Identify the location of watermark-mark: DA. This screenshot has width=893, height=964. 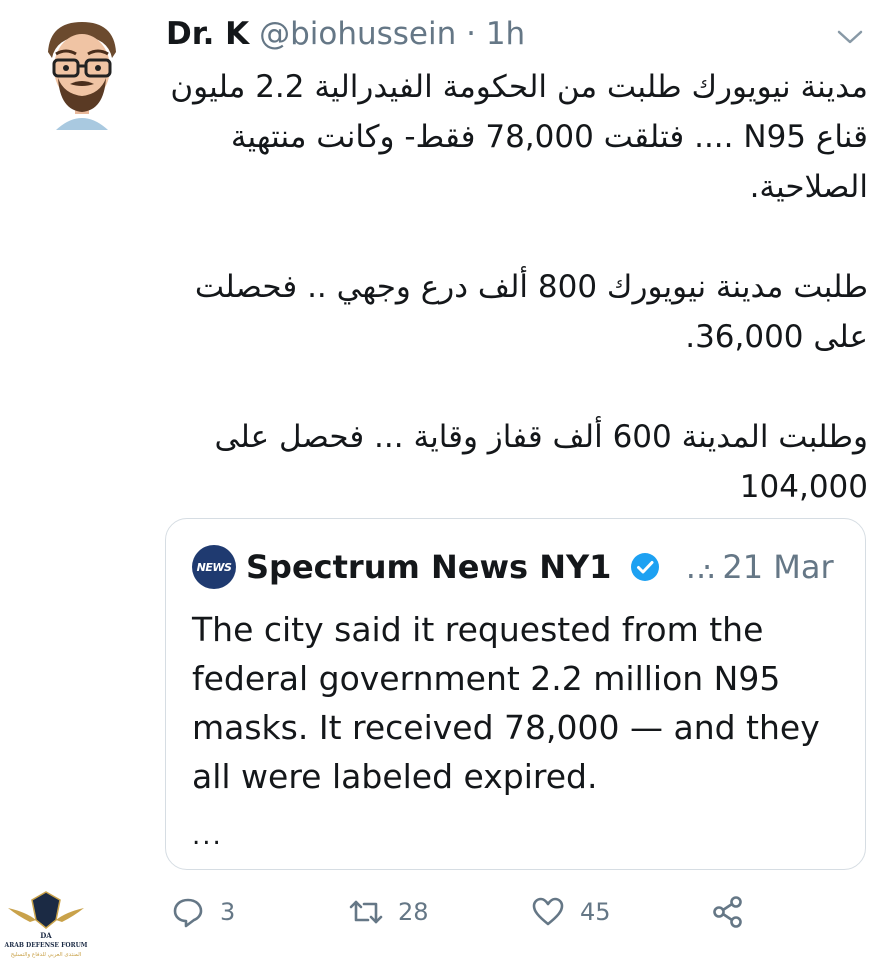
(46, 935).